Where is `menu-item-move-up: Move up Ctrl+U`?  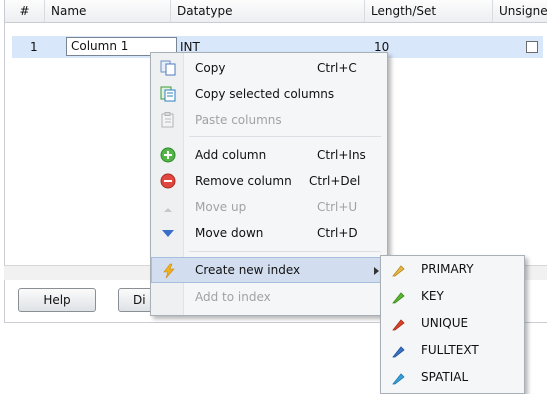
menu-item-move-up: Move up Ctrl+U is located at coordinates (269, 207).